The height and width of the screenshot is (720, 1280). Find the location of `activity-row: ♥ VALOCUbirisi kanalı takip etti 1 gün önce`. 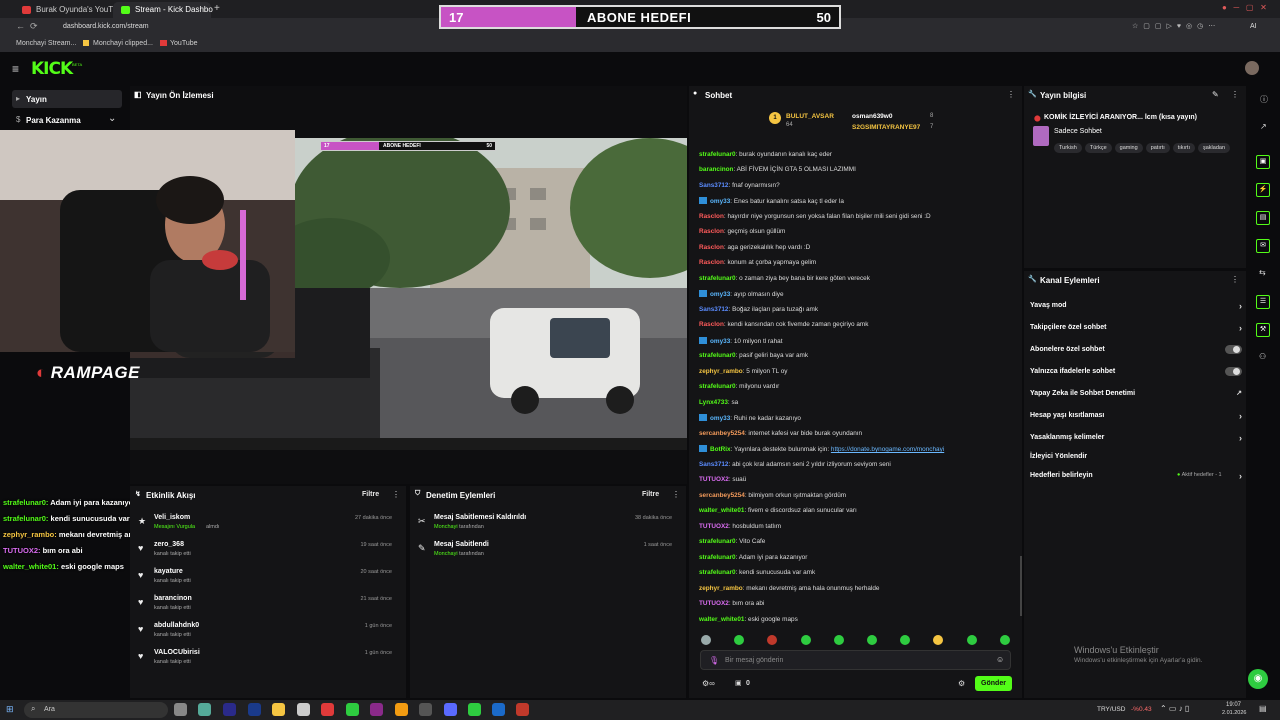

activity-row: ♥ VALOCUbirisi kanalı takip etti 1 gün önce is located at coordinates (265, 662).